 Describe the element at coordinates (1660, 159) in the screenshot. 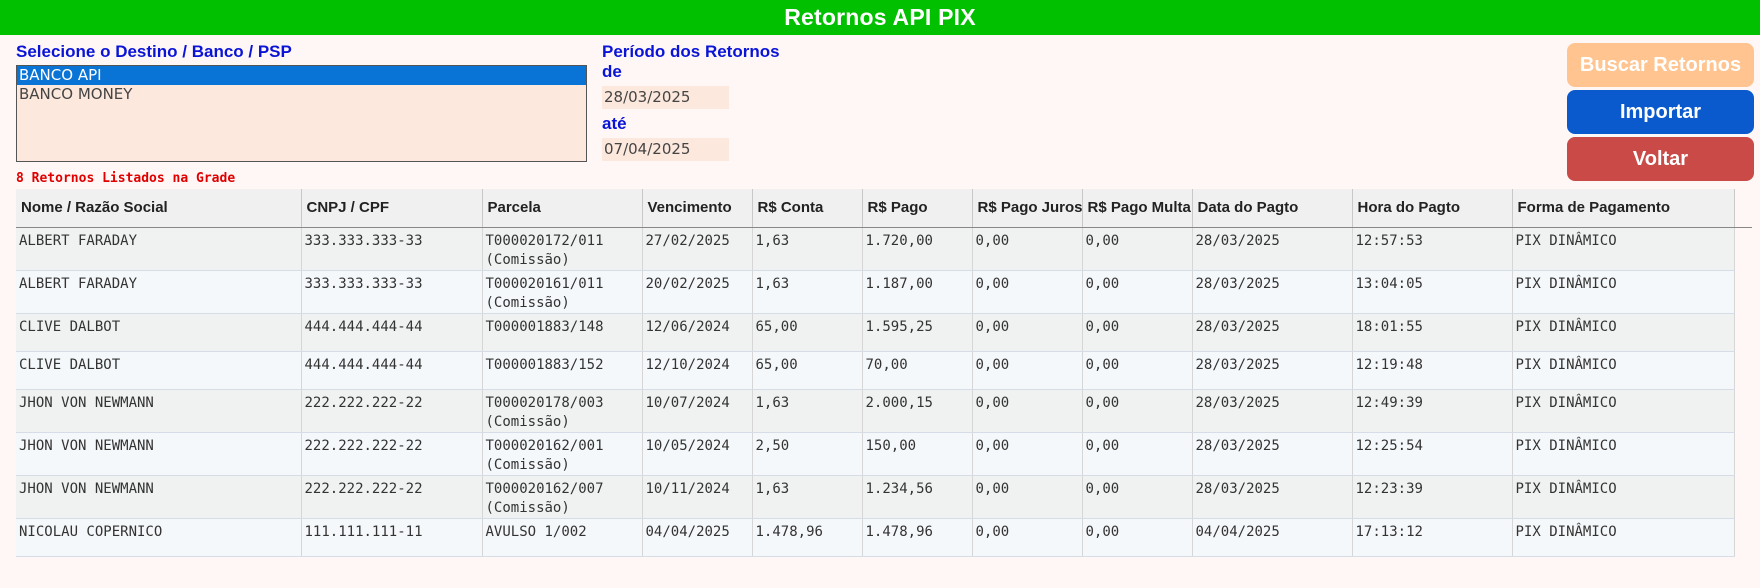

I see `voltar-button: Voltar` at that location.